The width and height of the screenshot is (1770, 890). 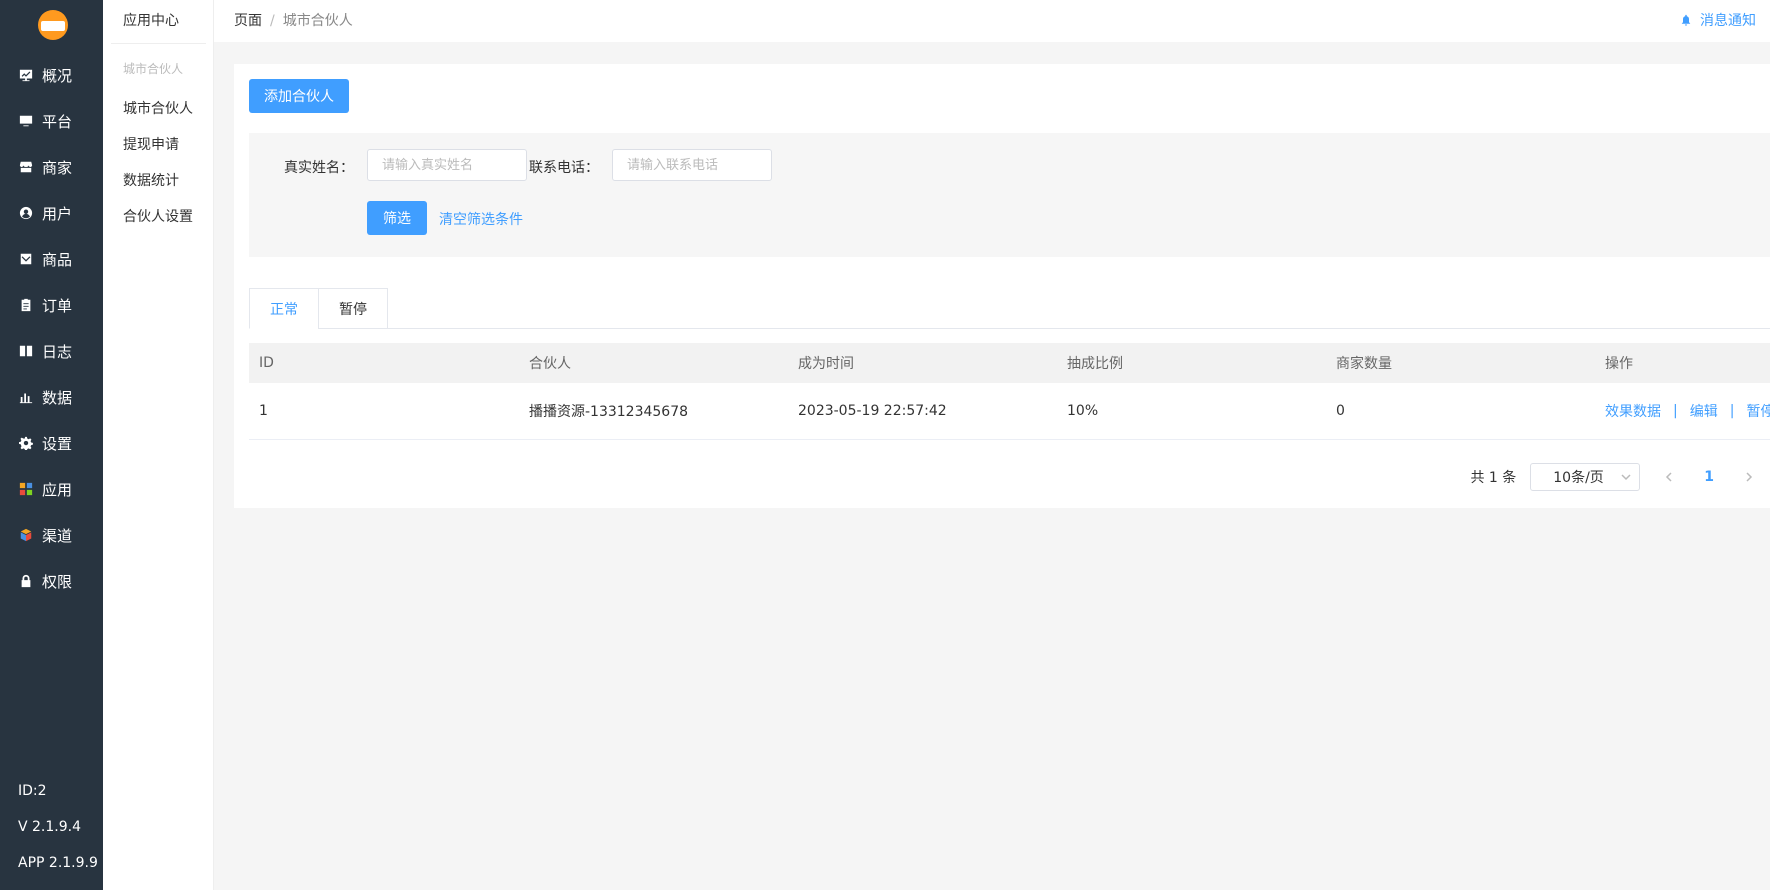 What do you see at coordinates (1686, 20) in the screenshot?
I see `bell-icon` at bounding box center [1686, 20].